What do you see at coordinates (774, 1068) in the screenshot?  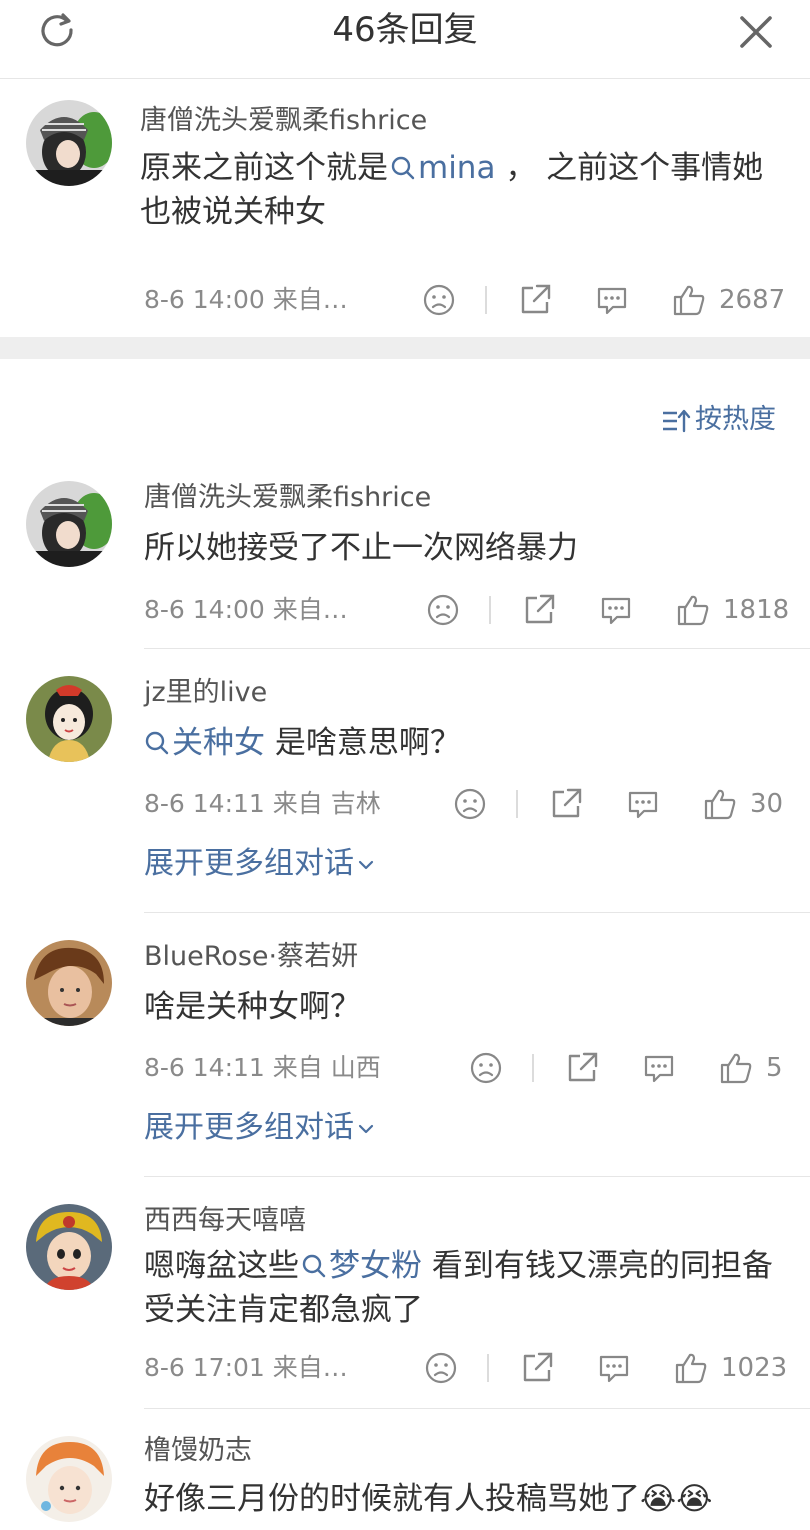 I see `like-count: 5` at bounding box center [774, 1068].